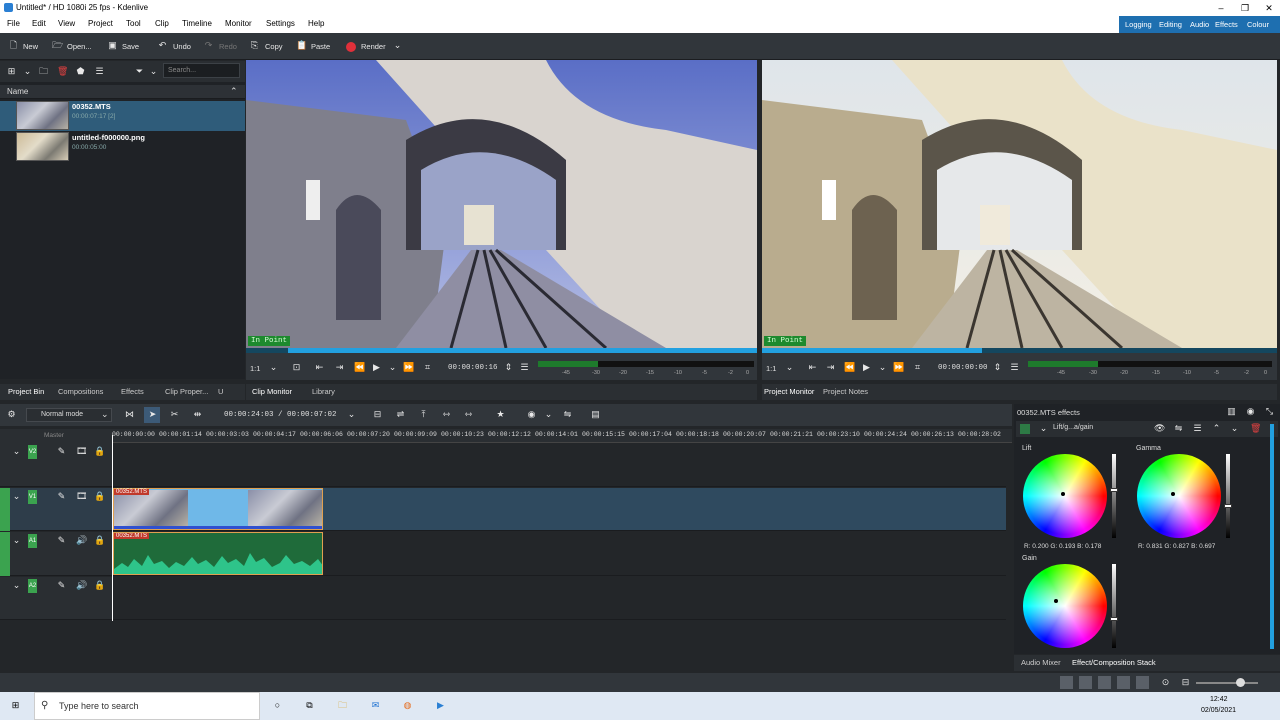  Describe the element at coordinates (771, 368) in the screenshot. I see `project-zoom-select: 1:1` at that location.